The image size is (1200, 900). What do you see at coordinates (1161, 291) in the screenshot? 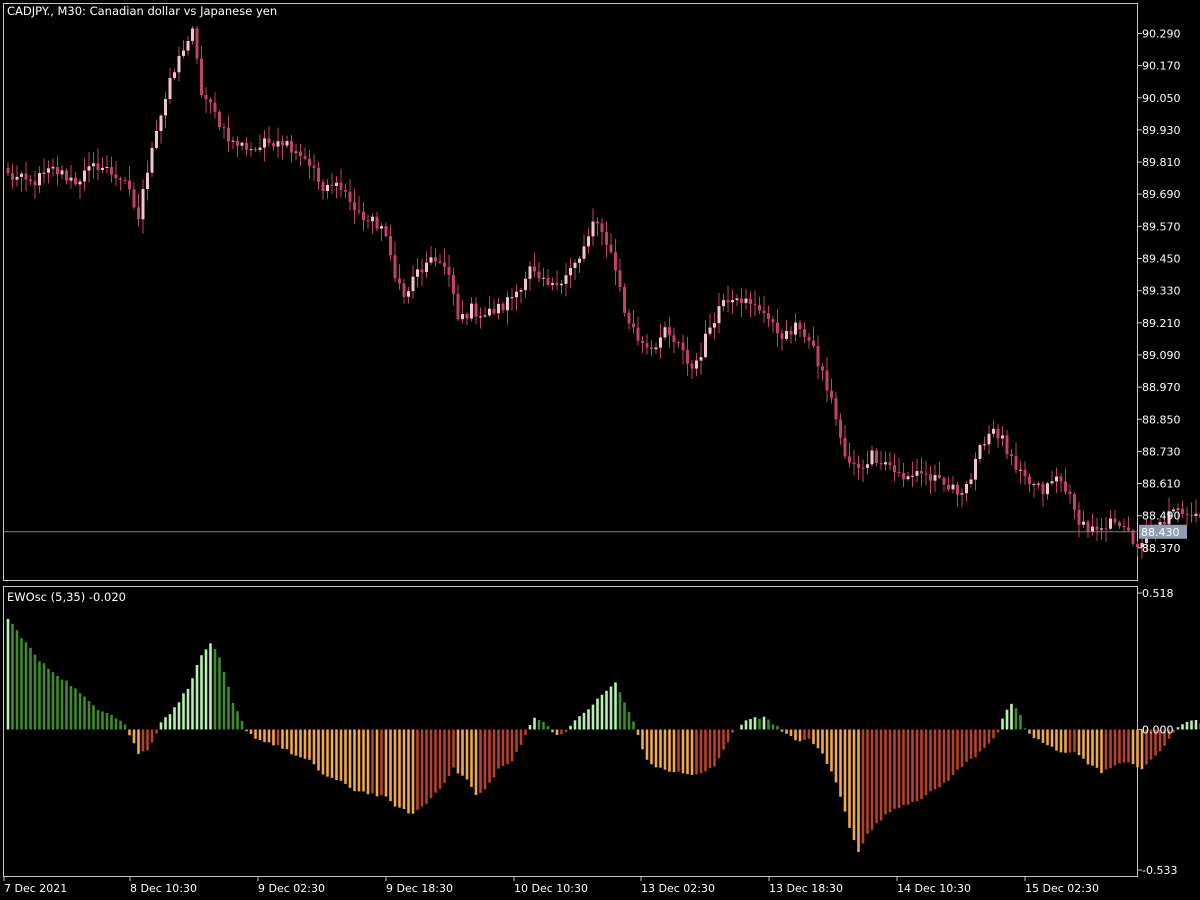
I see `price-tick-label: 89.330` at bounding box center [1161, 291].